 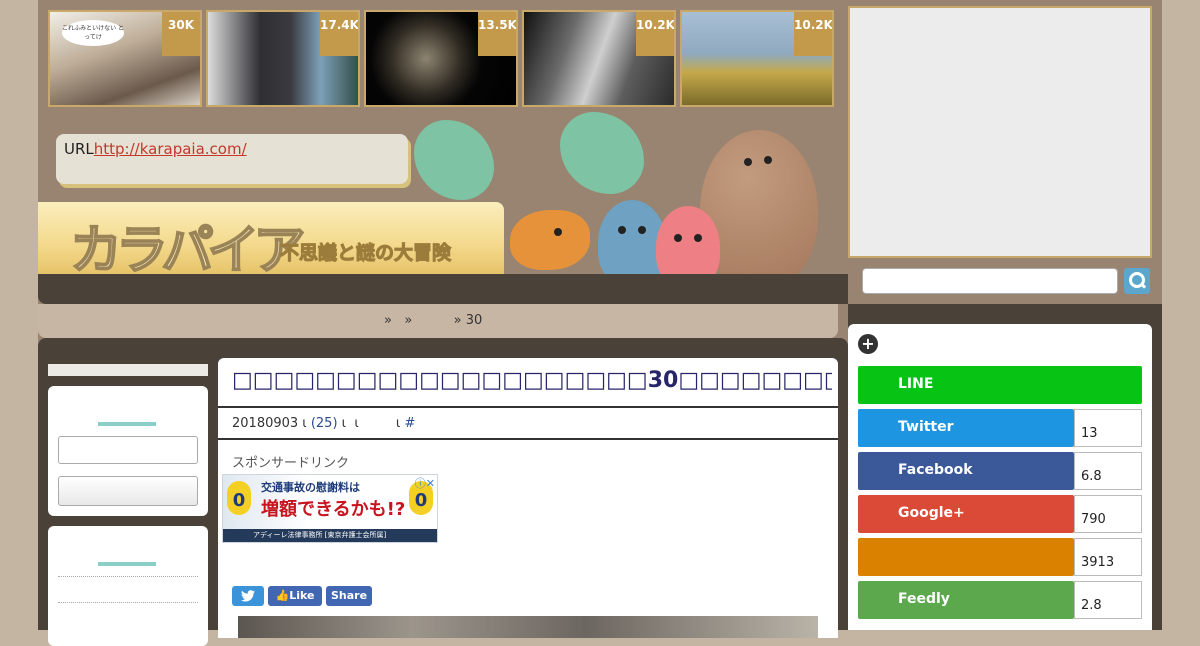 I want to click on popular-thumb-4: 10.2K, so click(x=599, y=58).